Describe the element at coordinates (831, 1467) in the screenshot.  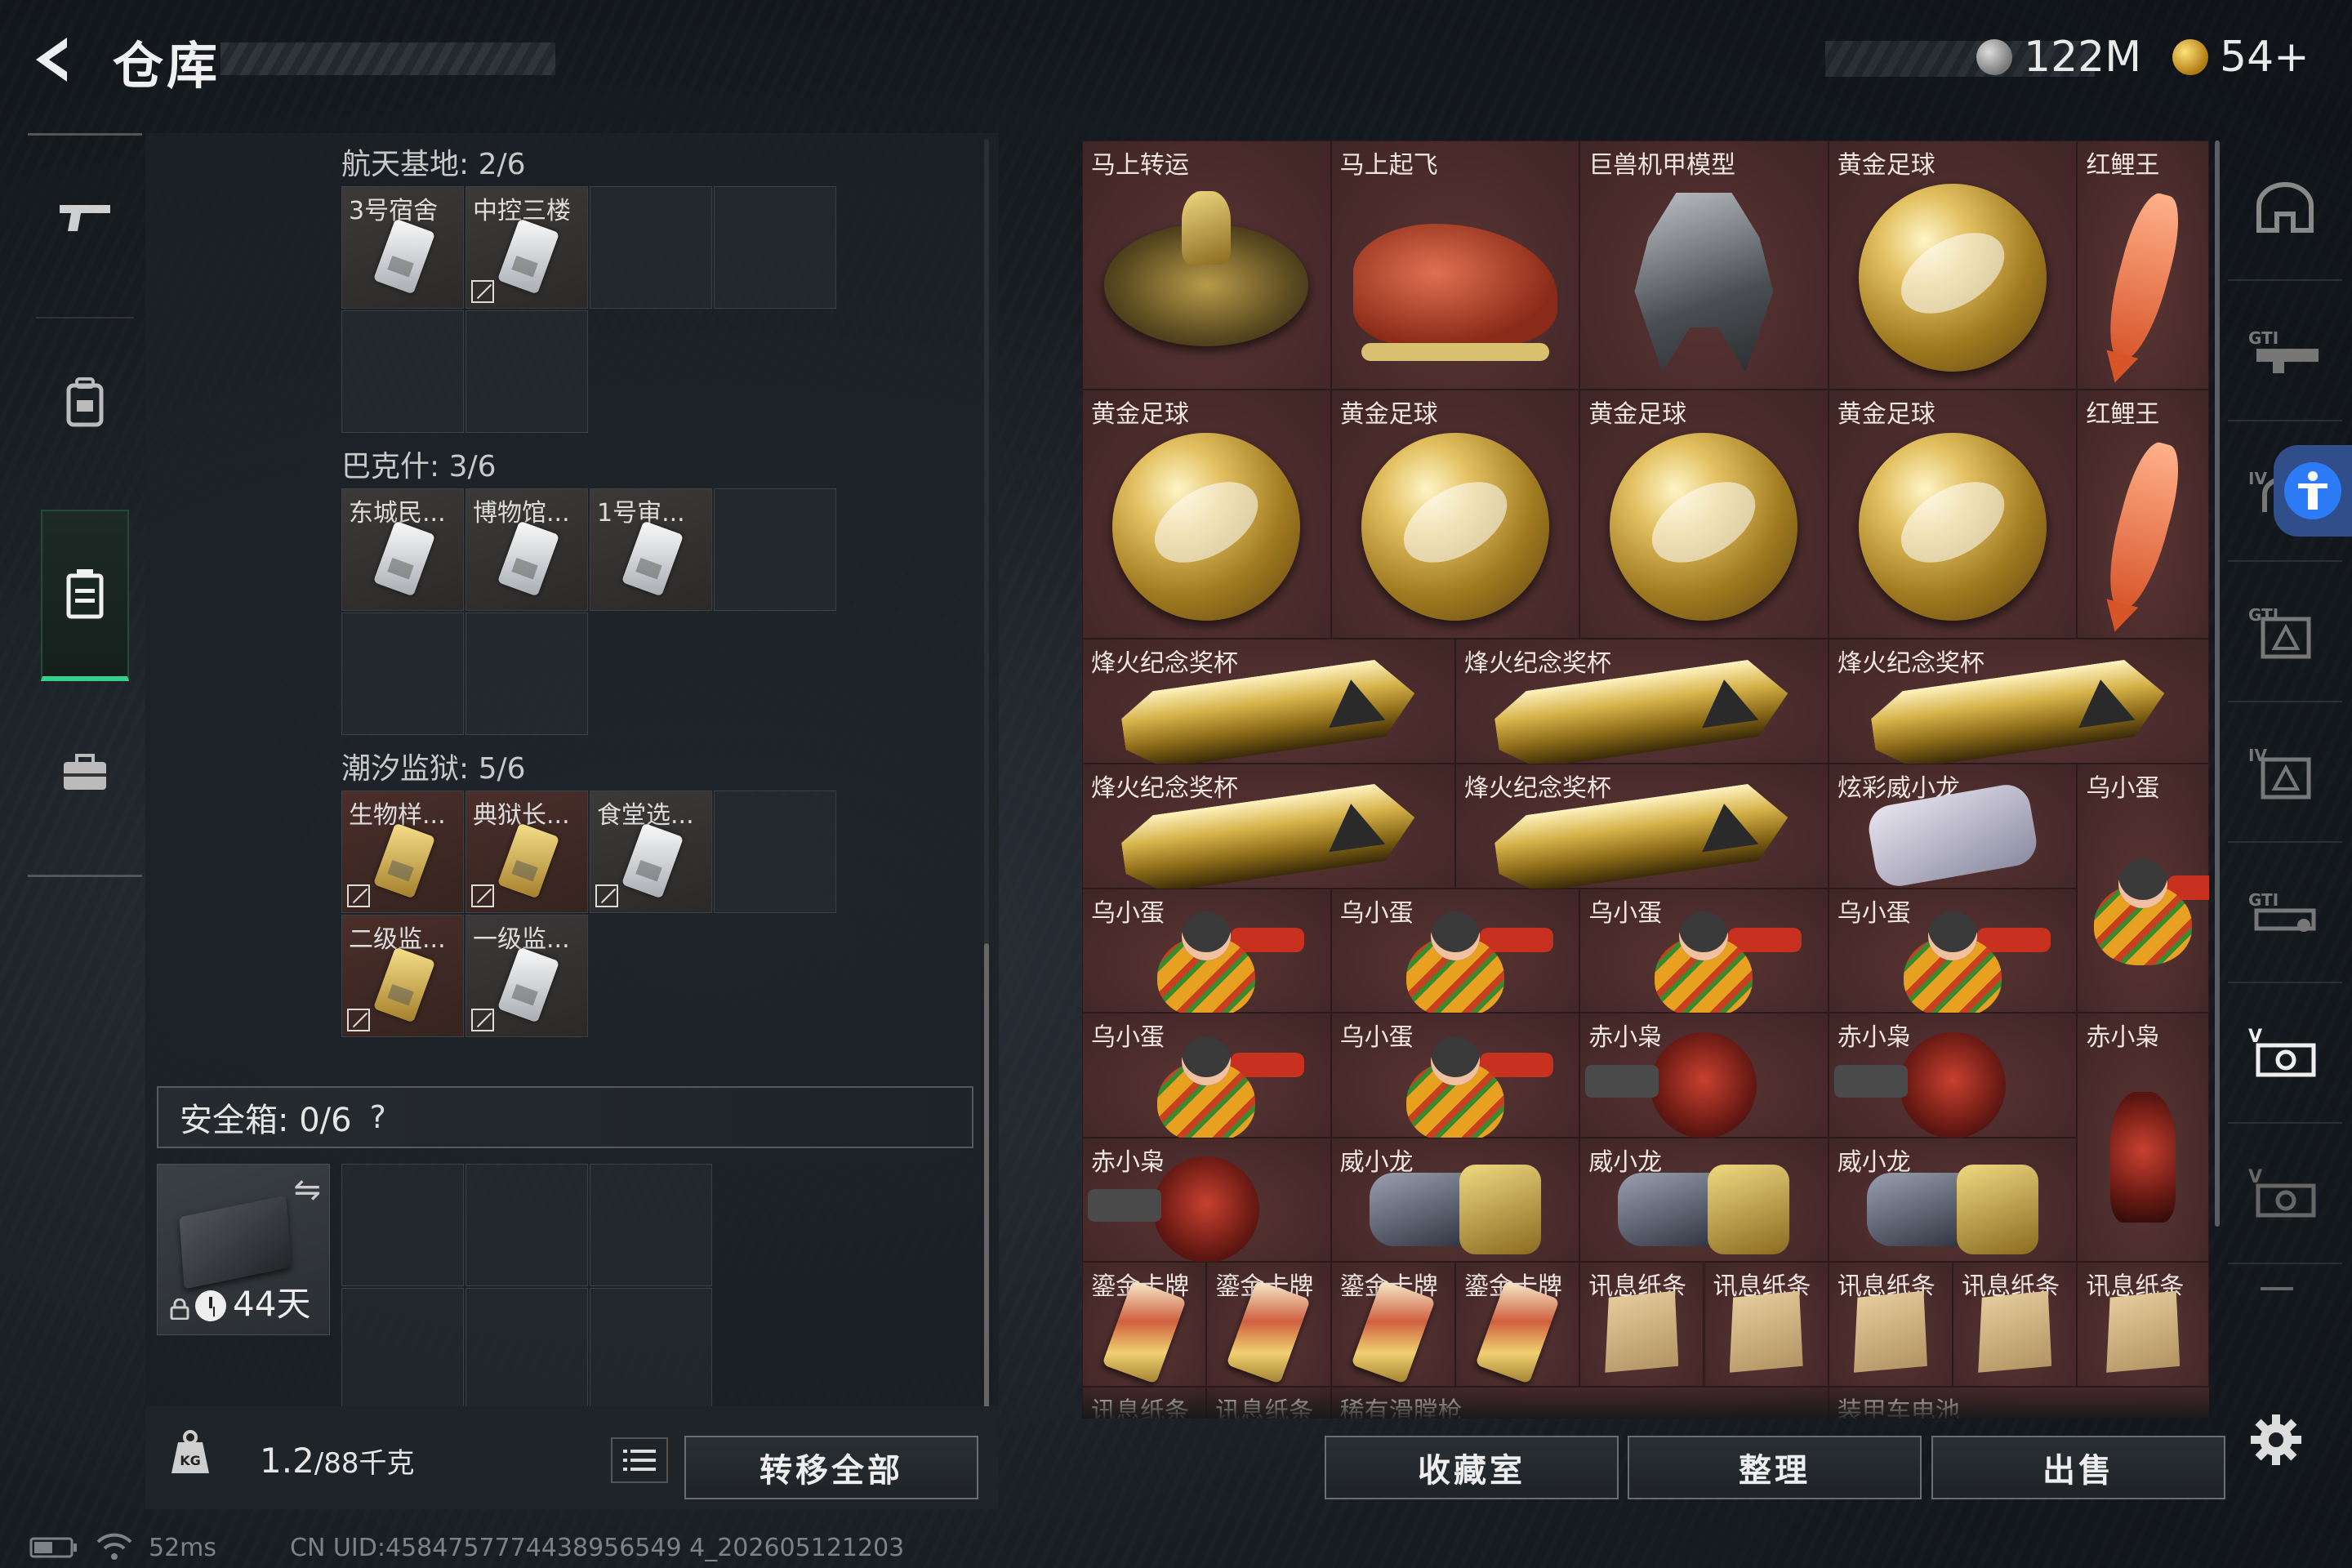
I see `transfer-all-button: 转移全部` at that location.